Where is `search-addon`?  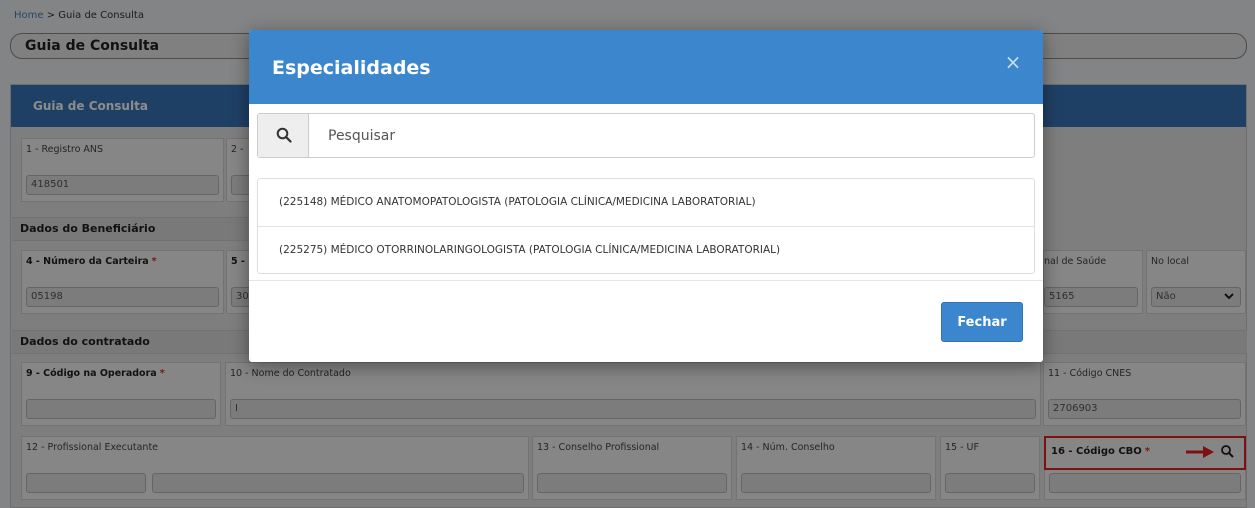 search-addon is located at coordinates (283, 135).